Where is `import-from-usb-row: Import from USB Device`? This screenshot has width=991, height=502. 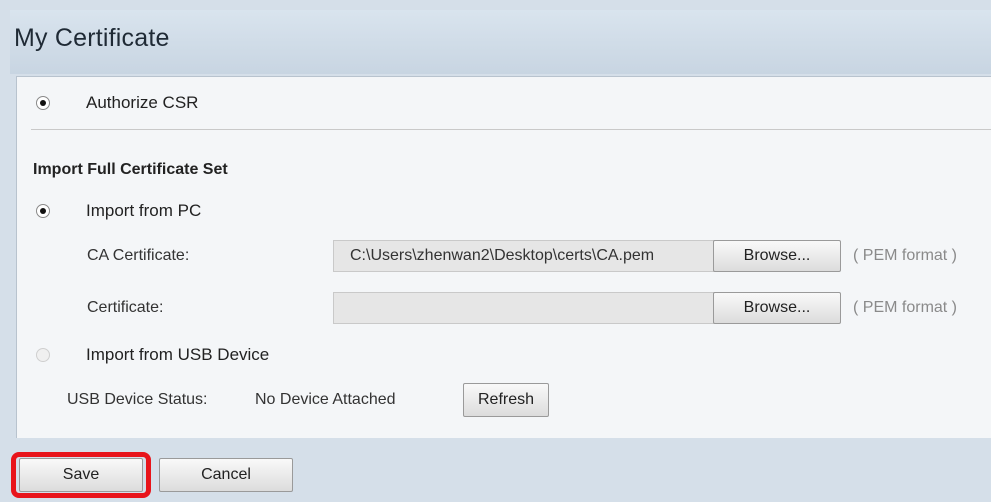 import-from-usb-row: Import from USB Device is located at coordinates (152, 355).